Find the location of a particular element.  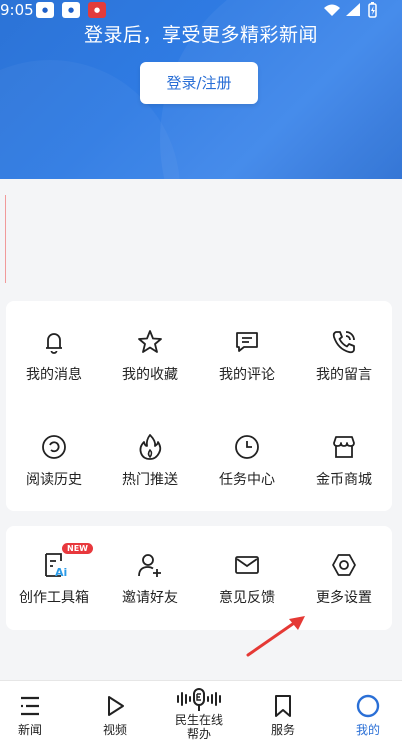

system-status-icons is located at coordinates (350, 10).